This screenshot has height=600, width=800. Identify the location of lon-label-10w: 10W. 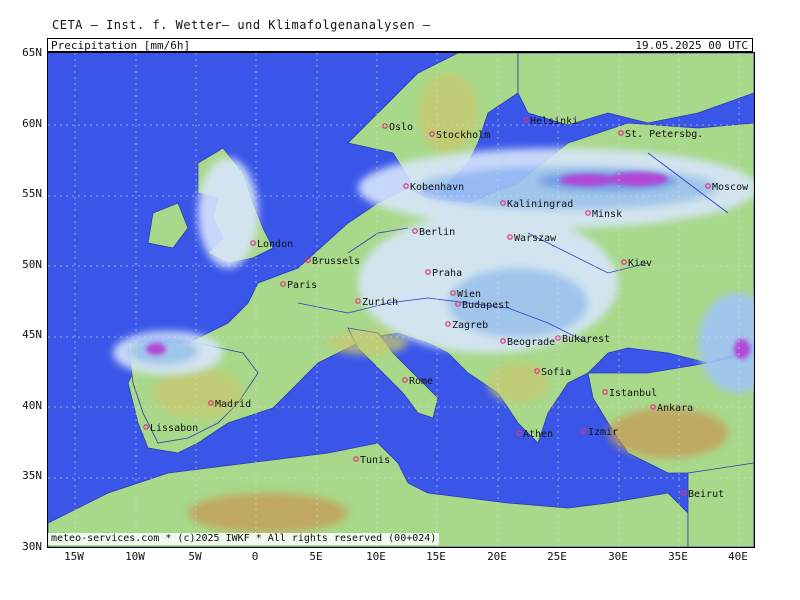
(135, 556).